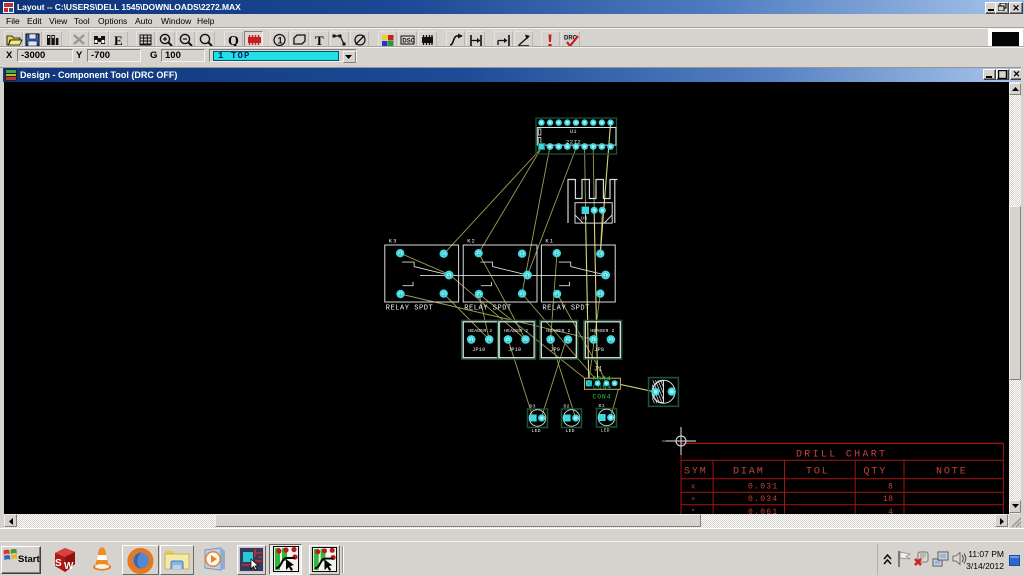  I want to click on svg-text: QTY, so click(876, 472).